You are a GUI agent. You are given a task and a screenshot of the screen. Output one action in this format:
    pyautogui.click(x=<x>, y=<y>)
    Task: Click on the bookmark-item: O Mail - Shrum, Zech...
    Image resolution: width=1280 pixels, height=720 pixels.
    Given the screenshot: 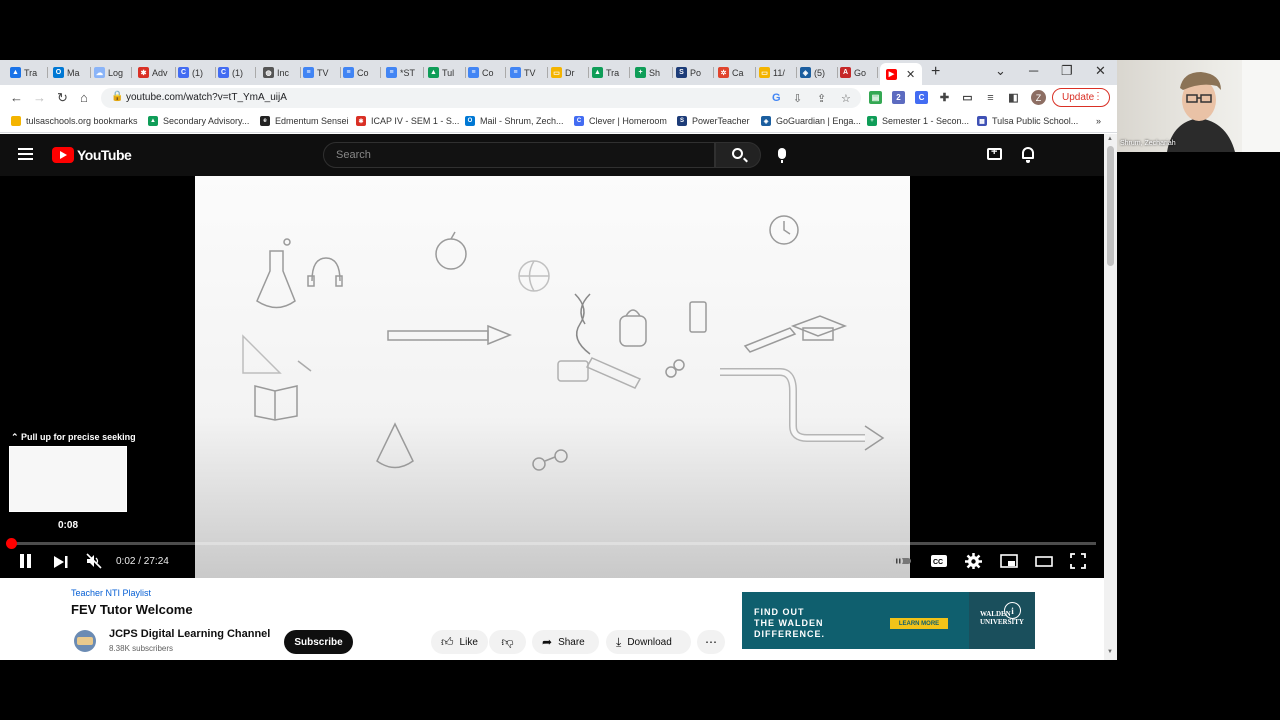 What is the action you would take?
    pyautogui.click(x=514, y=121)
    